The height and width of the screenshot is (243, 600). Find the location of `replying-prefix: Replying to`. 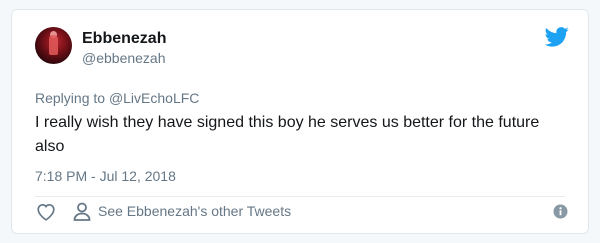

replying-prefix: Replying to is located at coordinates (72, 98).